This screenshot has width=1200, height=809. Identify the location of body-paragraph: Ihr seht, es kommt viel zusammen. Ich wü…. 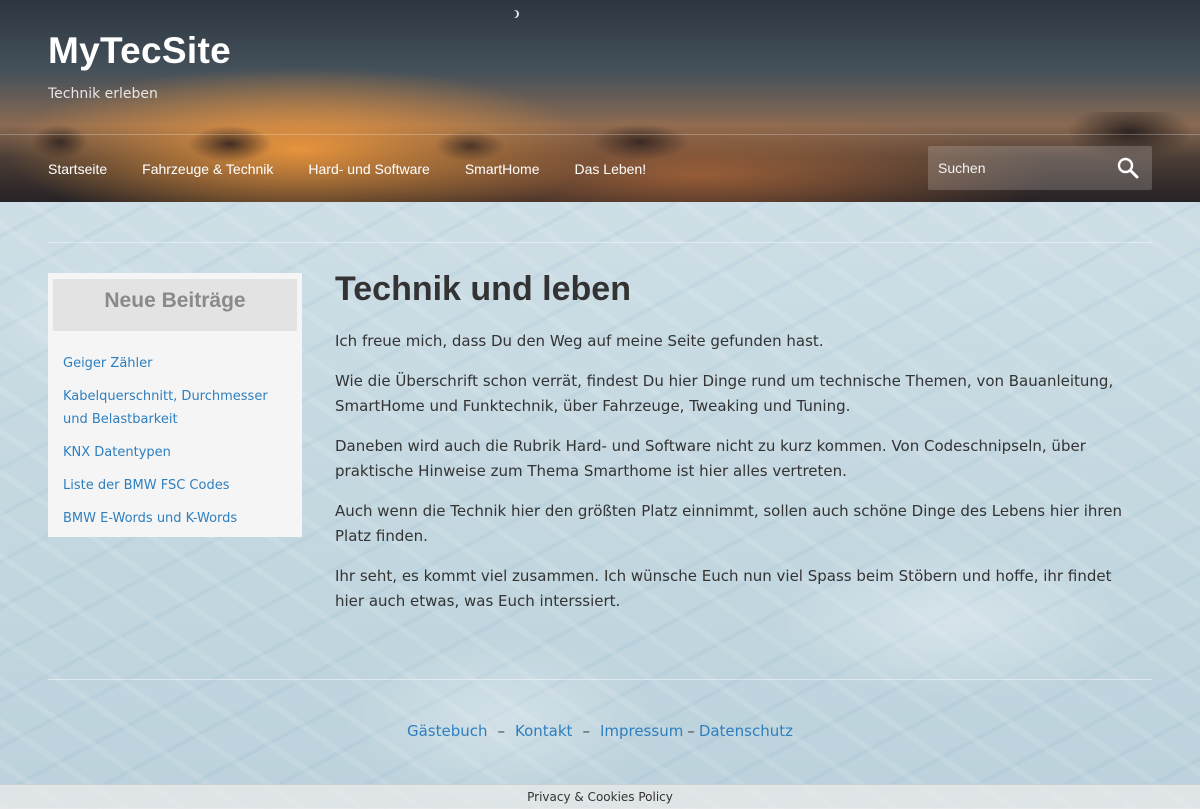
(723, 588).